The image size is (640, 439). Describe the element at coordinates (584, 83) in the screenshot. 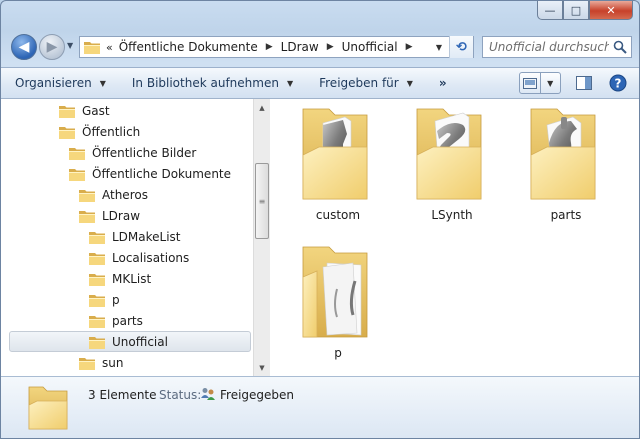

I see `preview-pane-button` at that location.